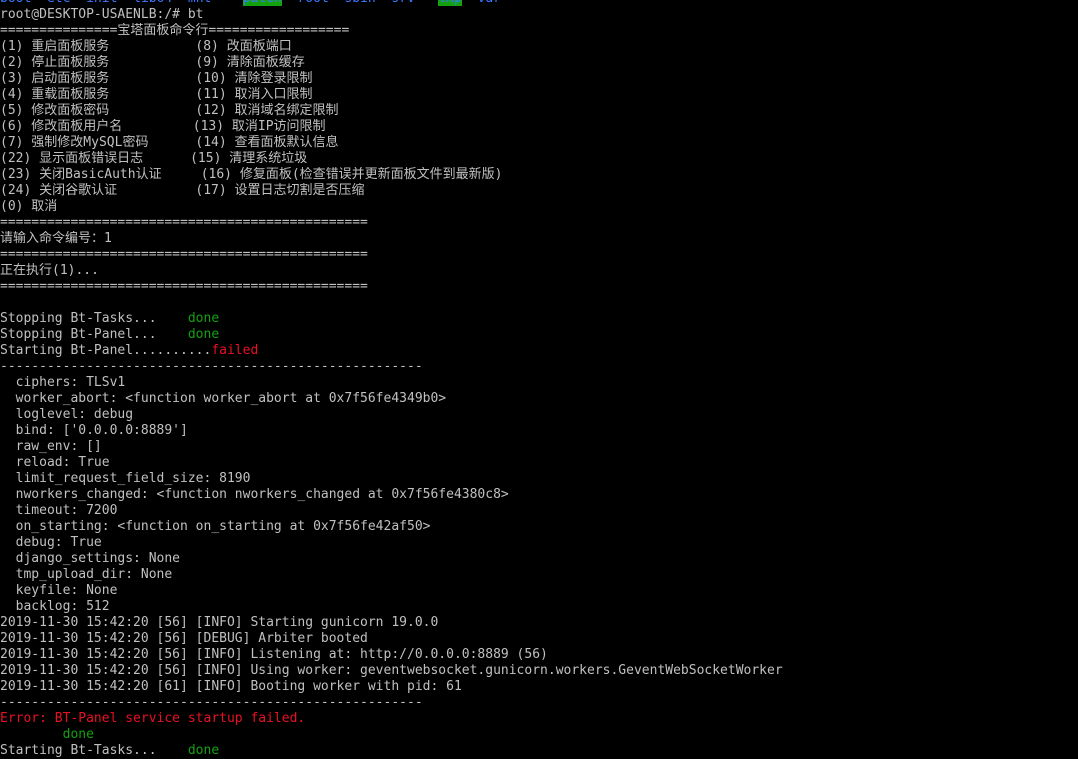 The image size is (1078, 759). I want to click on terminal-text: lib64, so click(160, 3).